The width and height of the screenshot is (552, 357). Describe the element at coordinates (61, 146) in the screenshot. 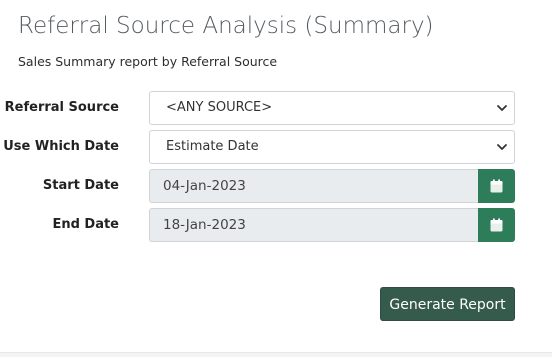

I see `use-which-date-label: Use Which Date` at that location.